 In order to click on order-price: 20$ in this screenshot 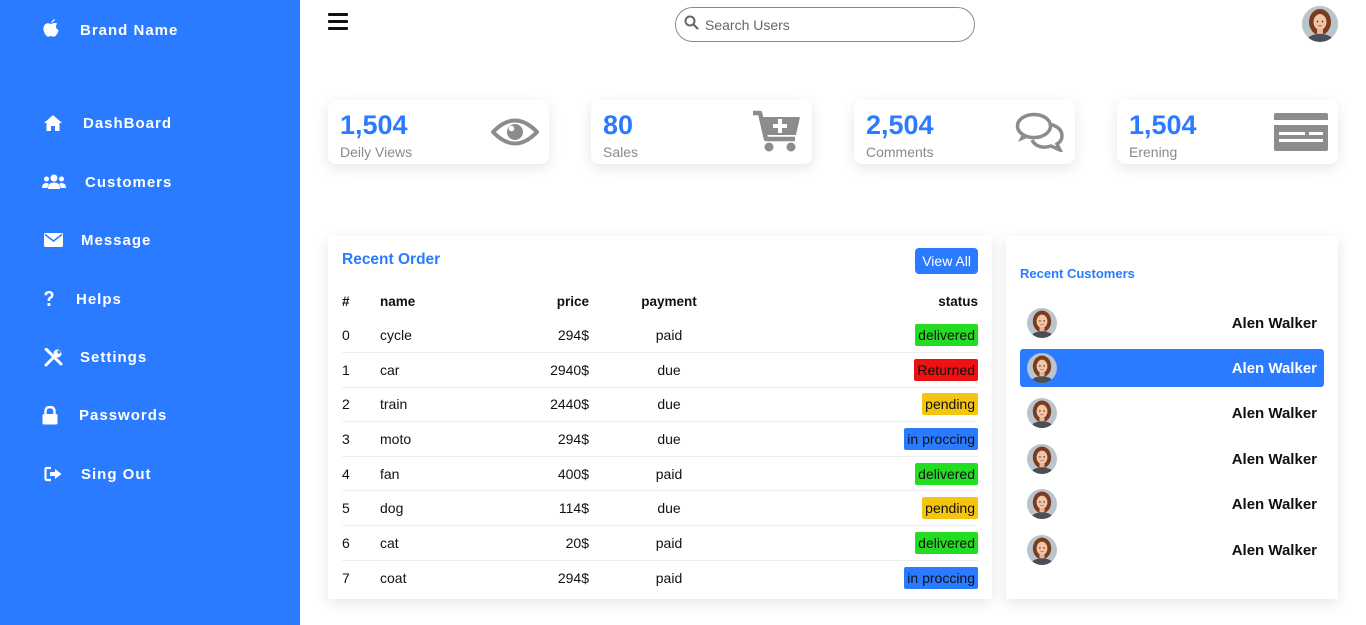, I will do `click(549, 543)`.